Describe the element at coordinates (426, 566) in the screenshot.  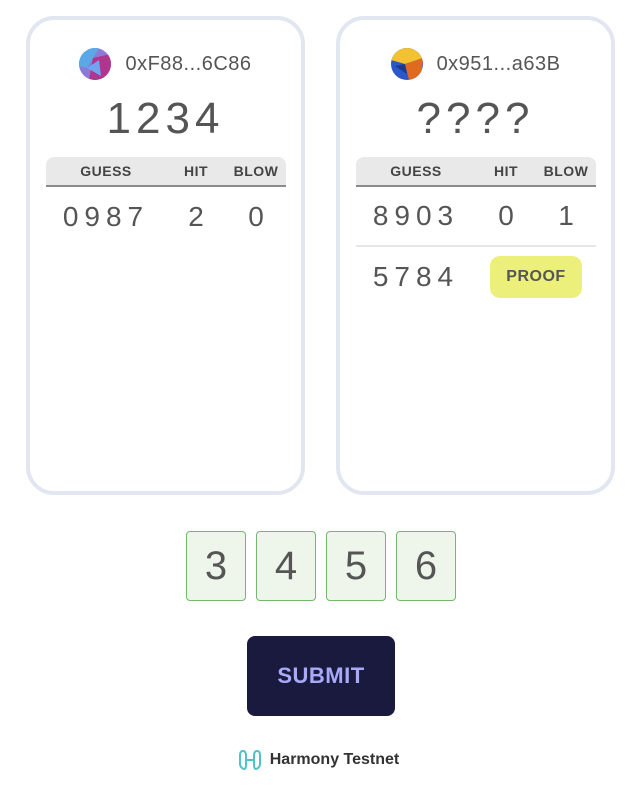
I see `digit-input-4: 6` at that location.